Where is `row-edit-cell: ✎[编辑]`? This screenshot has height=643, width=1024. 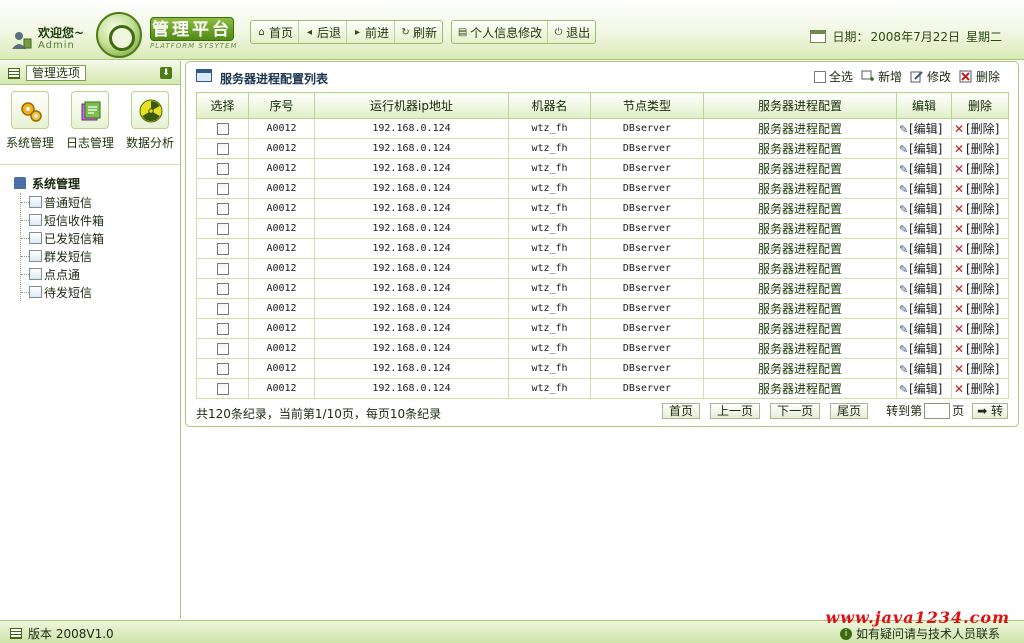 row-edit-cell: ✎[编辑] is located at coordinates (924, 128).